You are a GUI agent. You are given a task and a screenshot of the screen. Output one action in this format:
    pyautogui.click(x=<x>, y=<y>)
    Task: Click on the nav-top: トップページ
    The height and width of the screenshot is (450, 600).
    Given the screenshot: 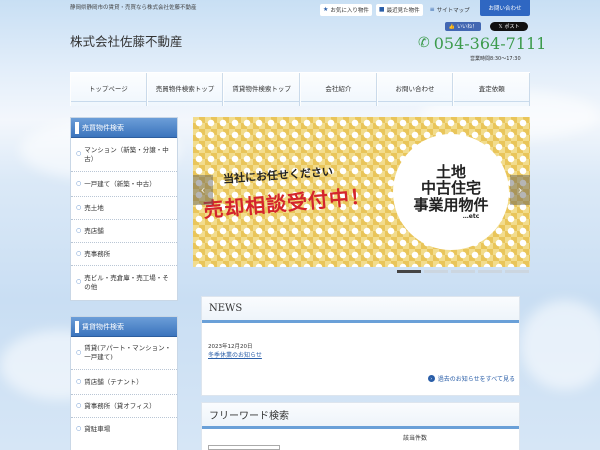 What is the action you would take?
    pyautogui.click(x=108, y=89)
    